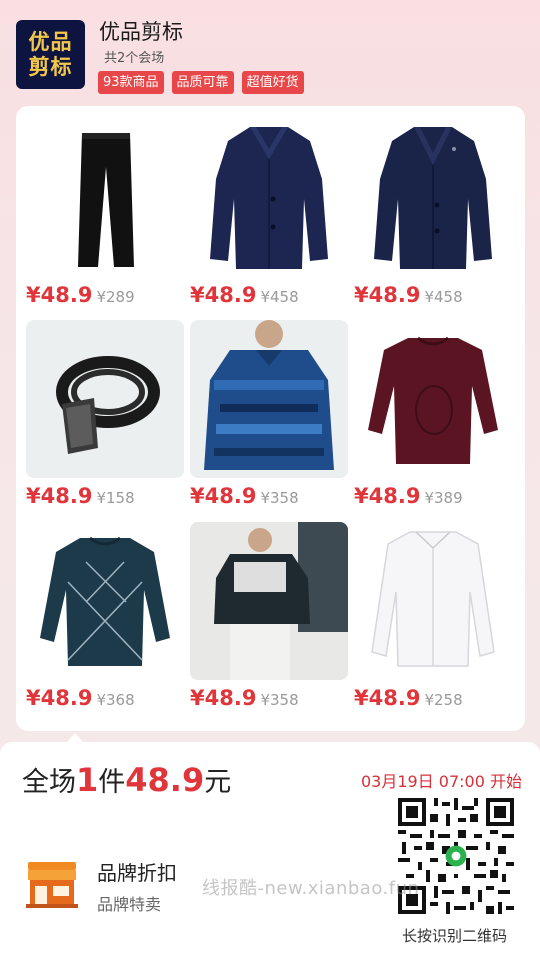 This screenshot has width=540, height=961. I want to click on panel-pointer, so click(75, 738).